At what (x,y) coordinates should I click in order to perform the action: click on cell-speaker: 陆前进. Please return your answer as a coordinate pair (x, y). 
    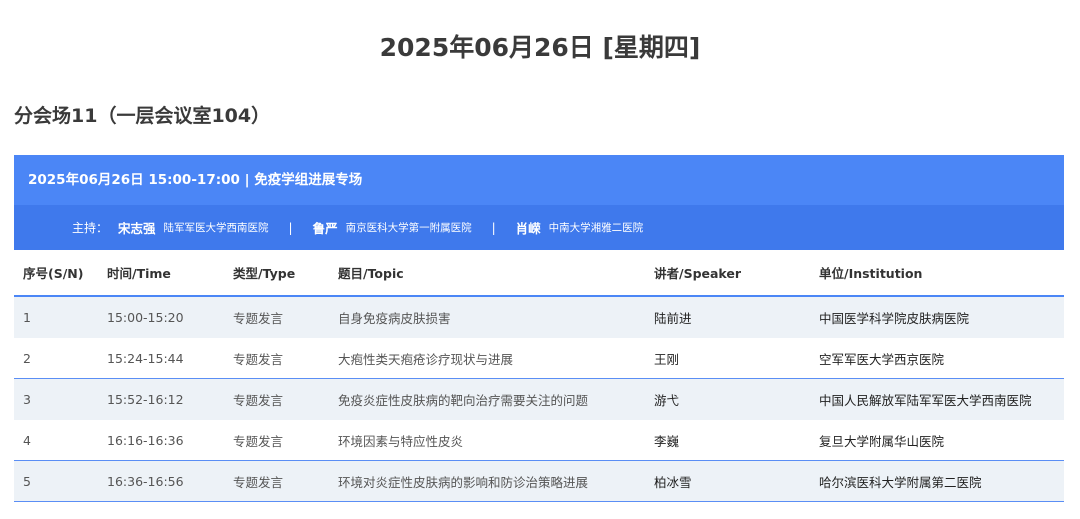
    Looking at the image, I should click on (673, 318).